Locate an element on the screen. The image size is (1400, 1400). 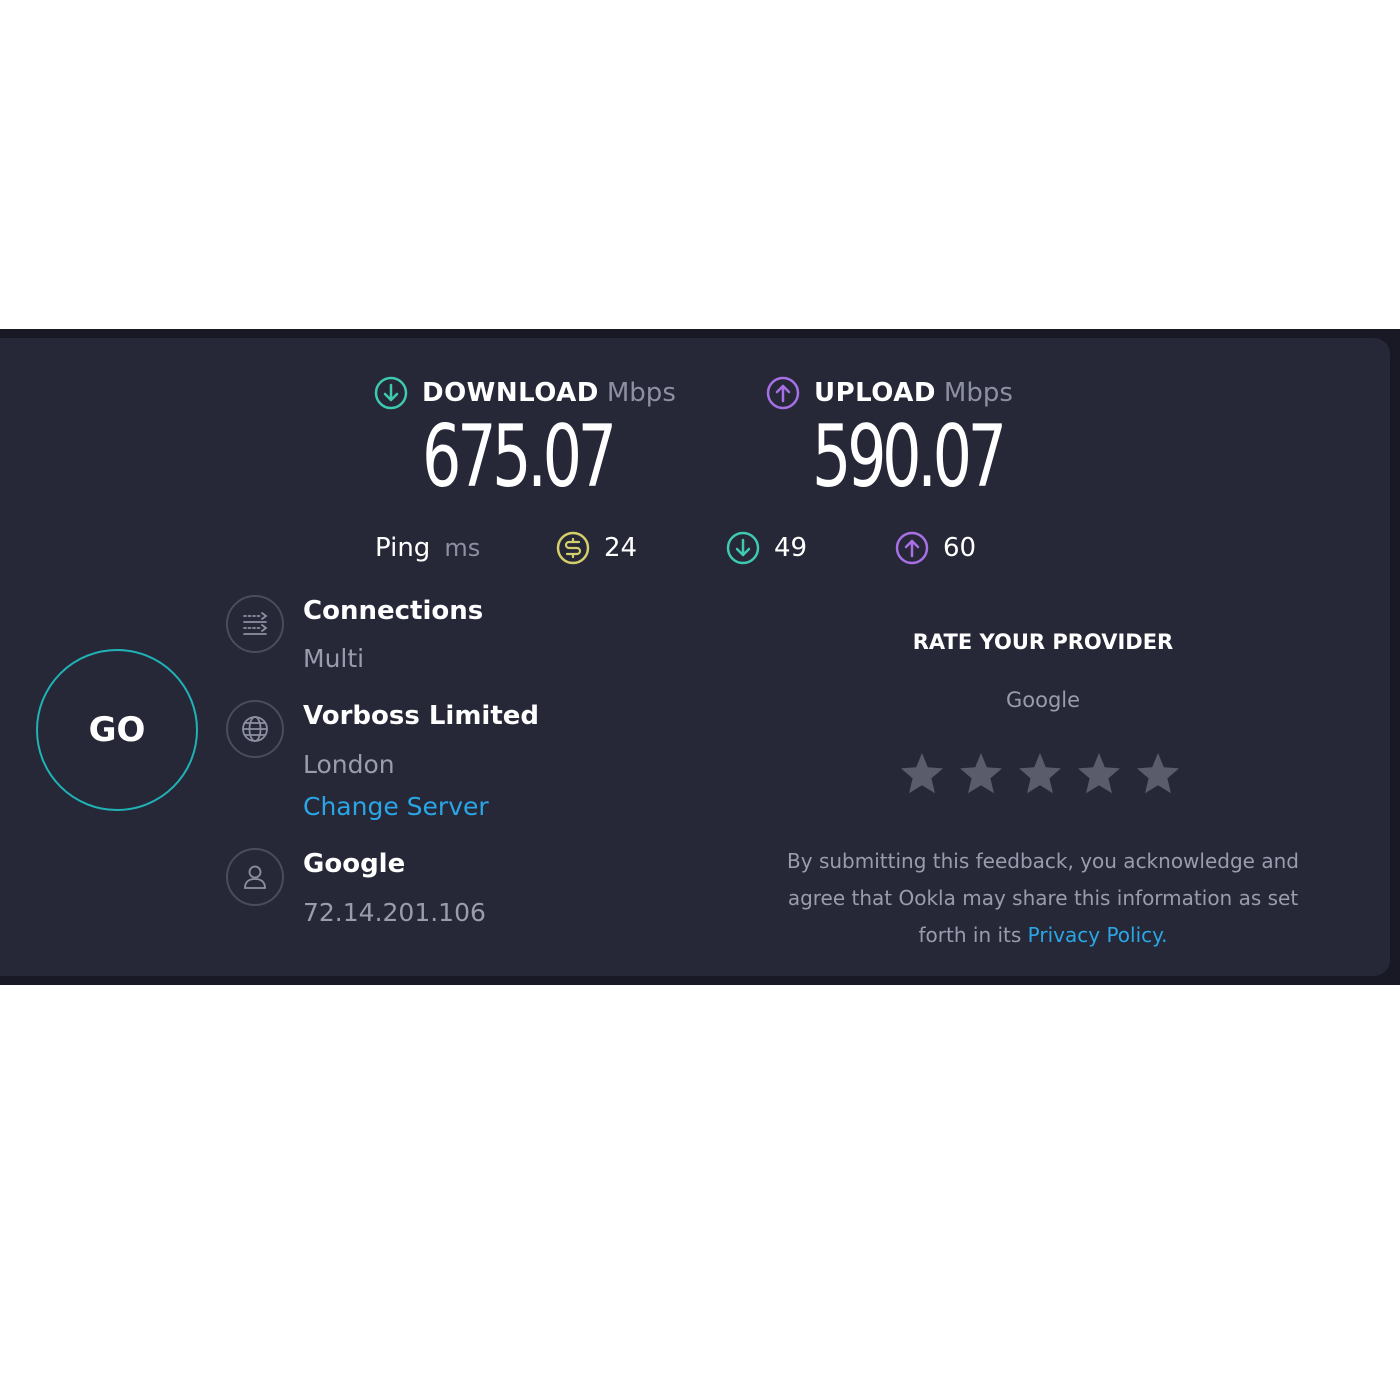
ping-download-value: 49 is located at coordinates (791, 548).